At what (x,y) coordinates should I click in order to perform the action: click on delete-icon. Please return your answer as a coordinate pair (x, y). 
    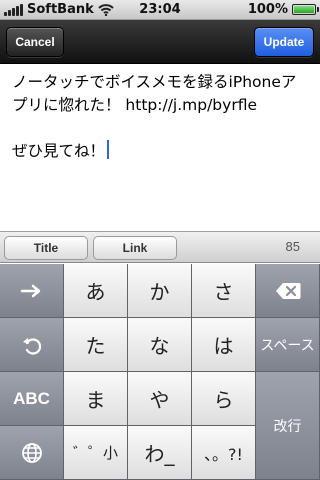
    Looking at the image, I should click on (287, 290).